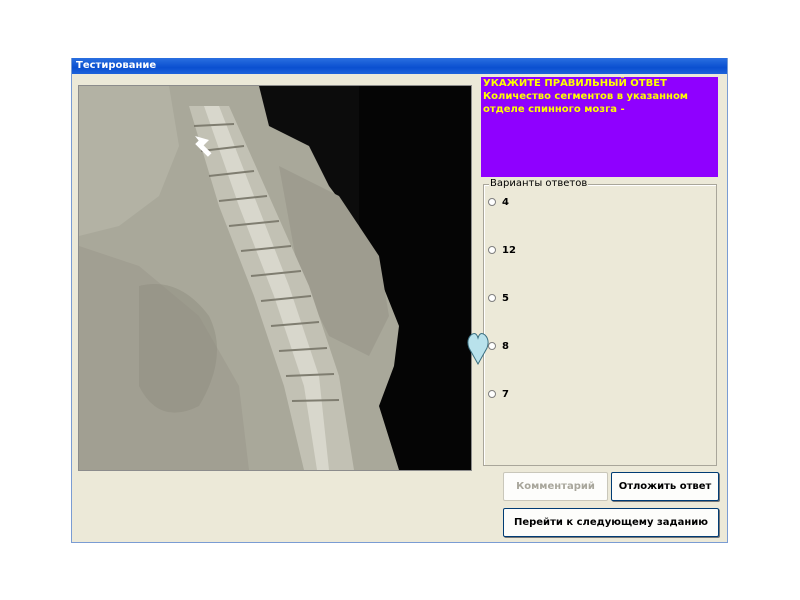 The height and width of the screenshot is (600, 800). I want to click on answer-option-2: 12, so click(502, 250).